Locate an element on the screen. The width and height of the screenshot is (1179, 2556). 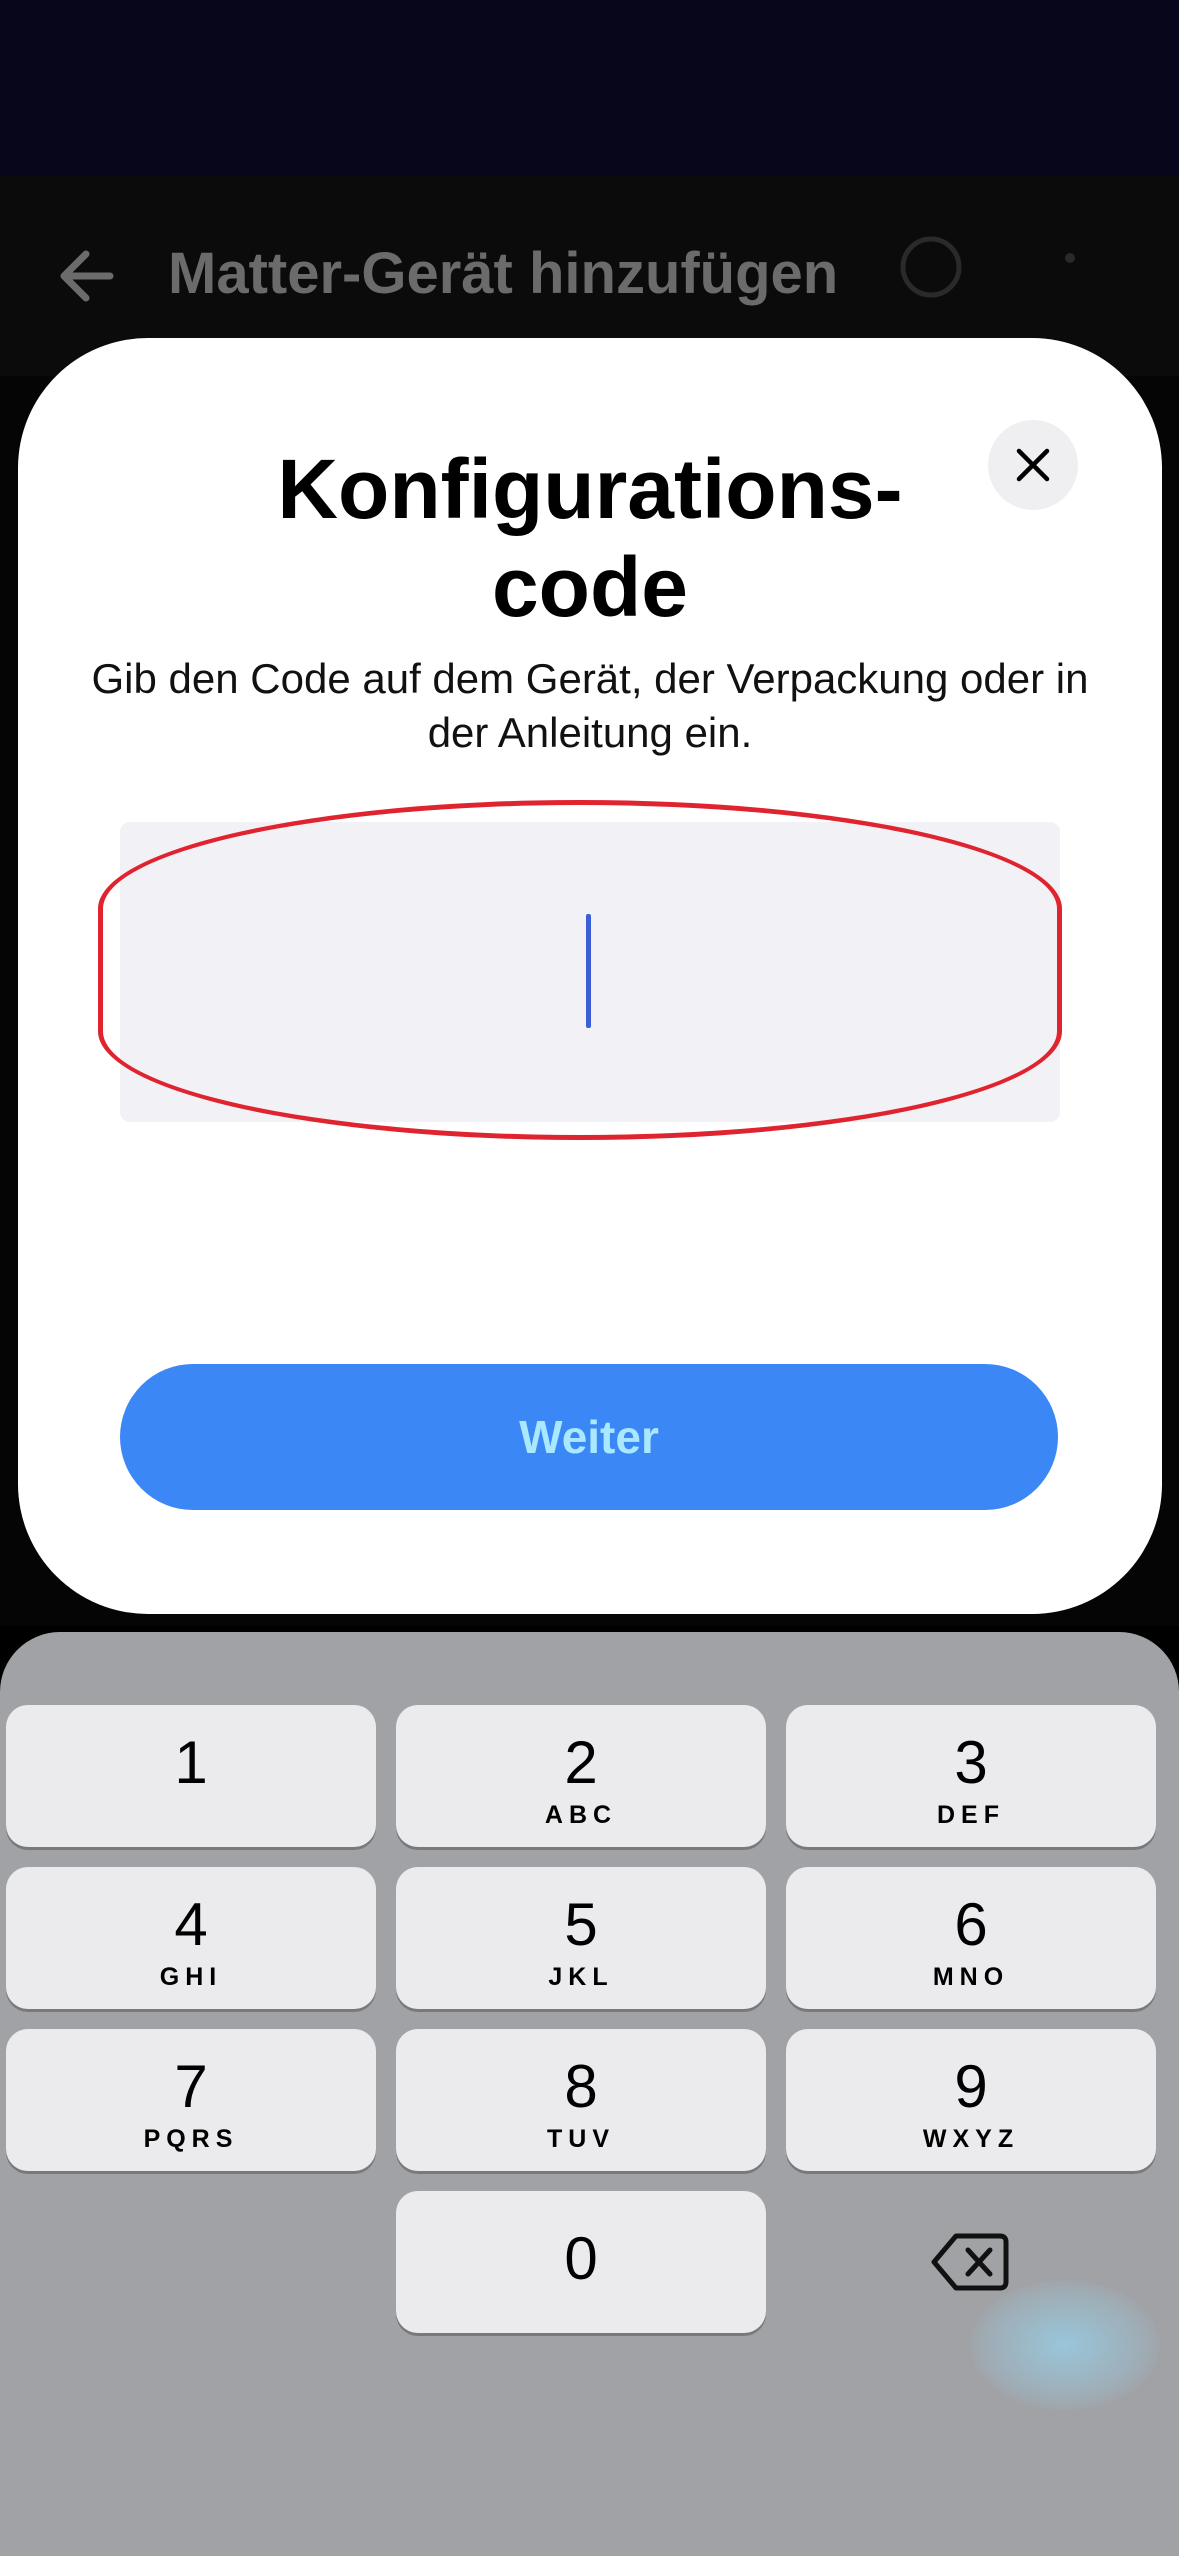
key-2: 2 ABC is located at coordinates (581, 1776).